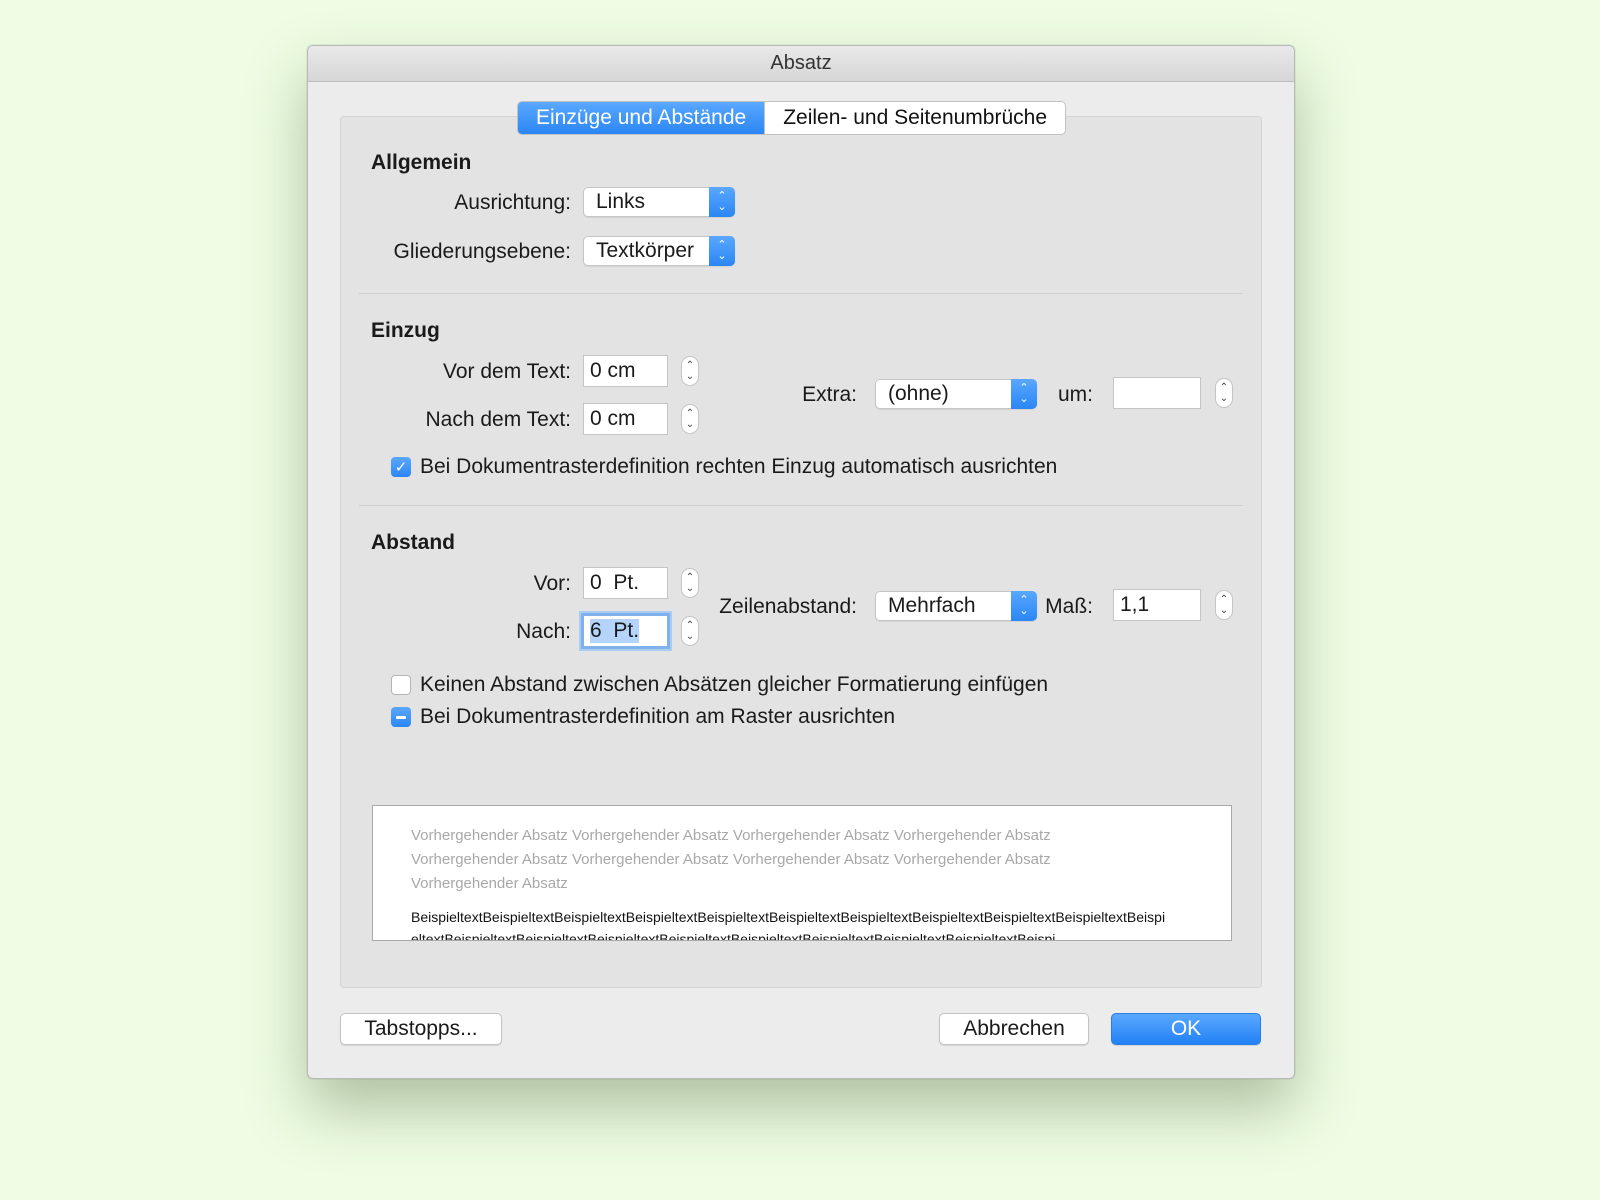  Describe the element at coordinates (788, 606) in the screenshot. I see `zeilenabstand-label: Zeilenabstand:` at that location.